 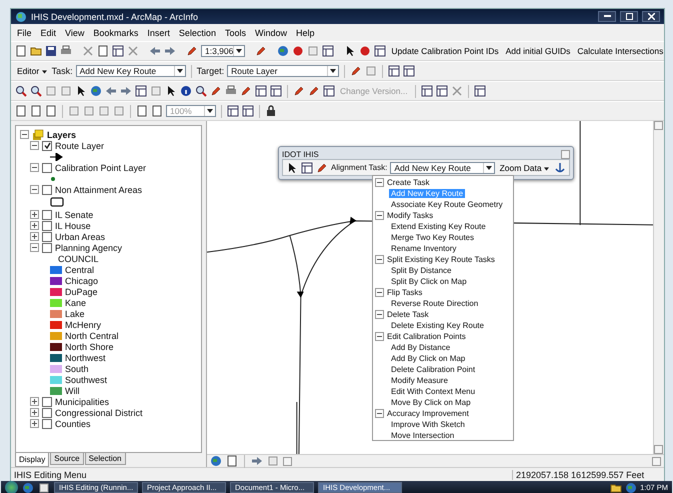 I want to click on menu-item: Bookmarks, so click(x=116, y=33).